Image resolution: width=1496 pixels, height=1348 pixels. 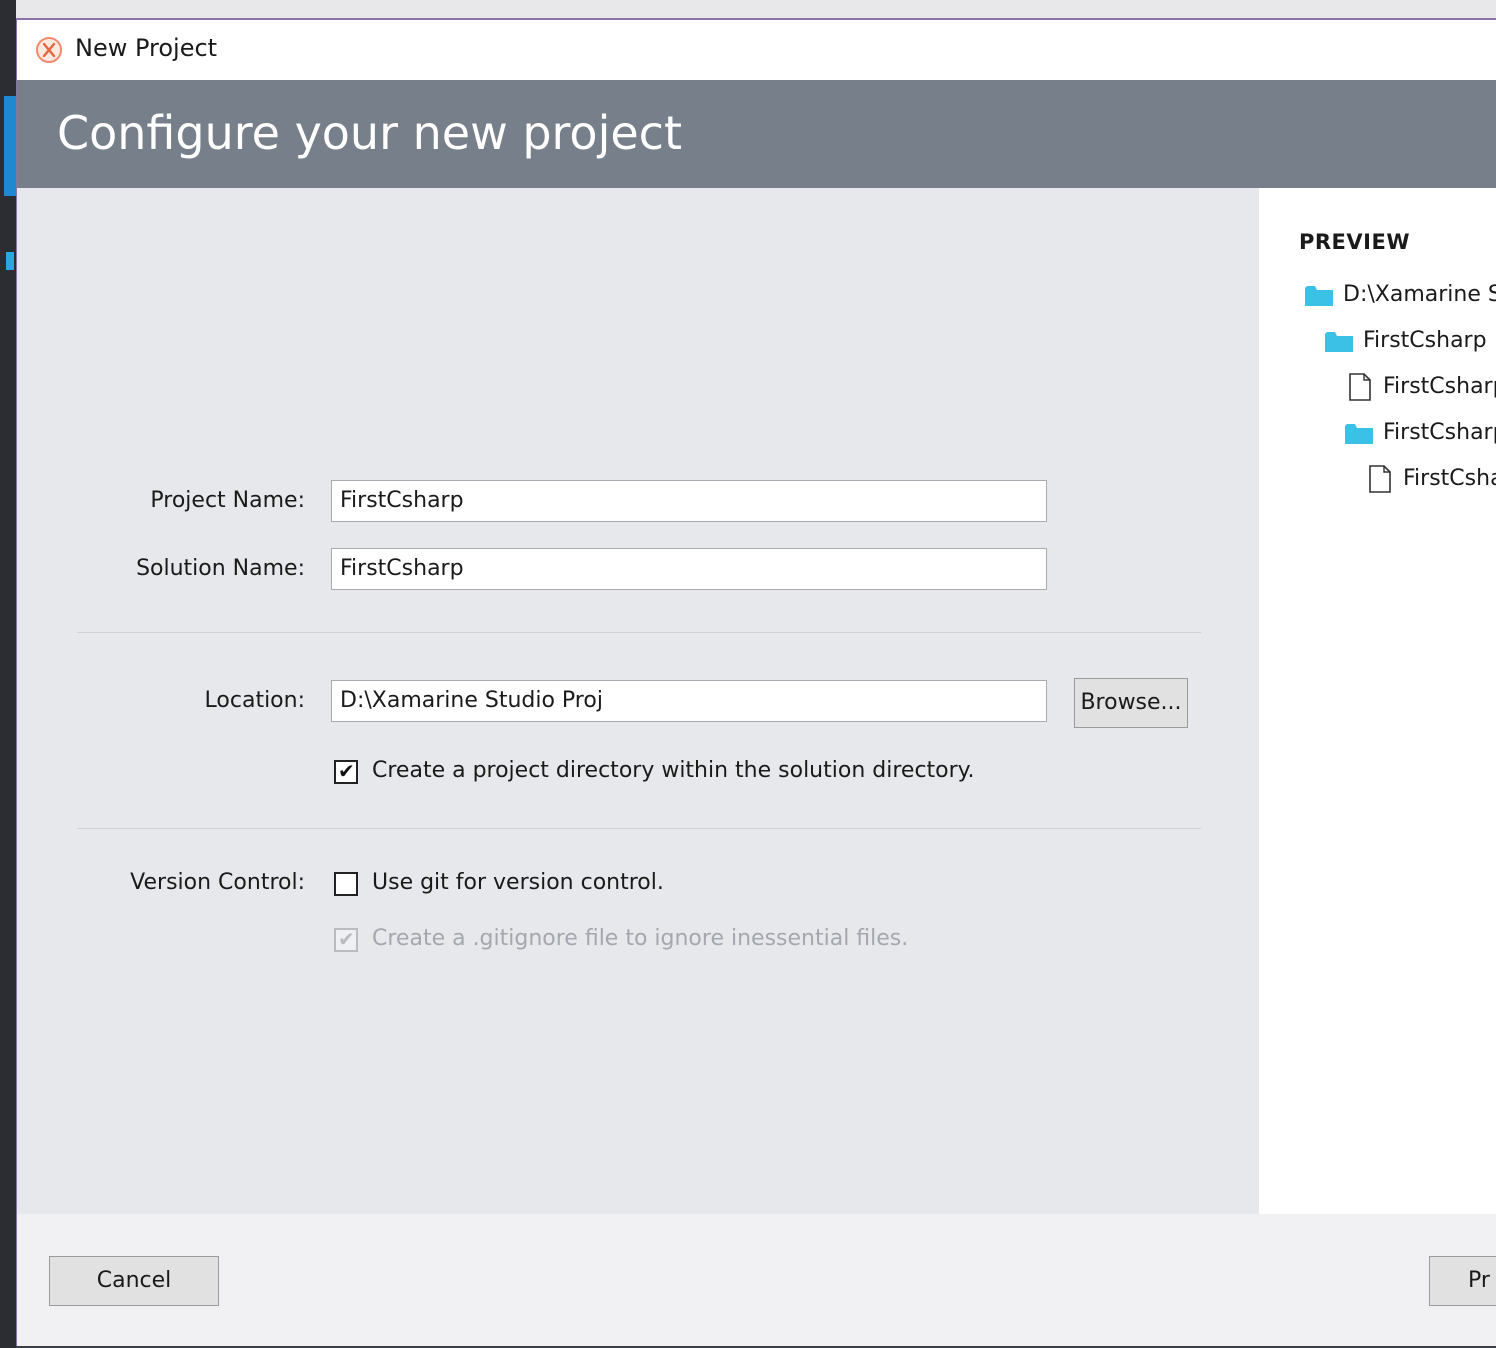 I want to click on preview-tree-folder: D:\Xamarine St, so click(x=1400, y=295).